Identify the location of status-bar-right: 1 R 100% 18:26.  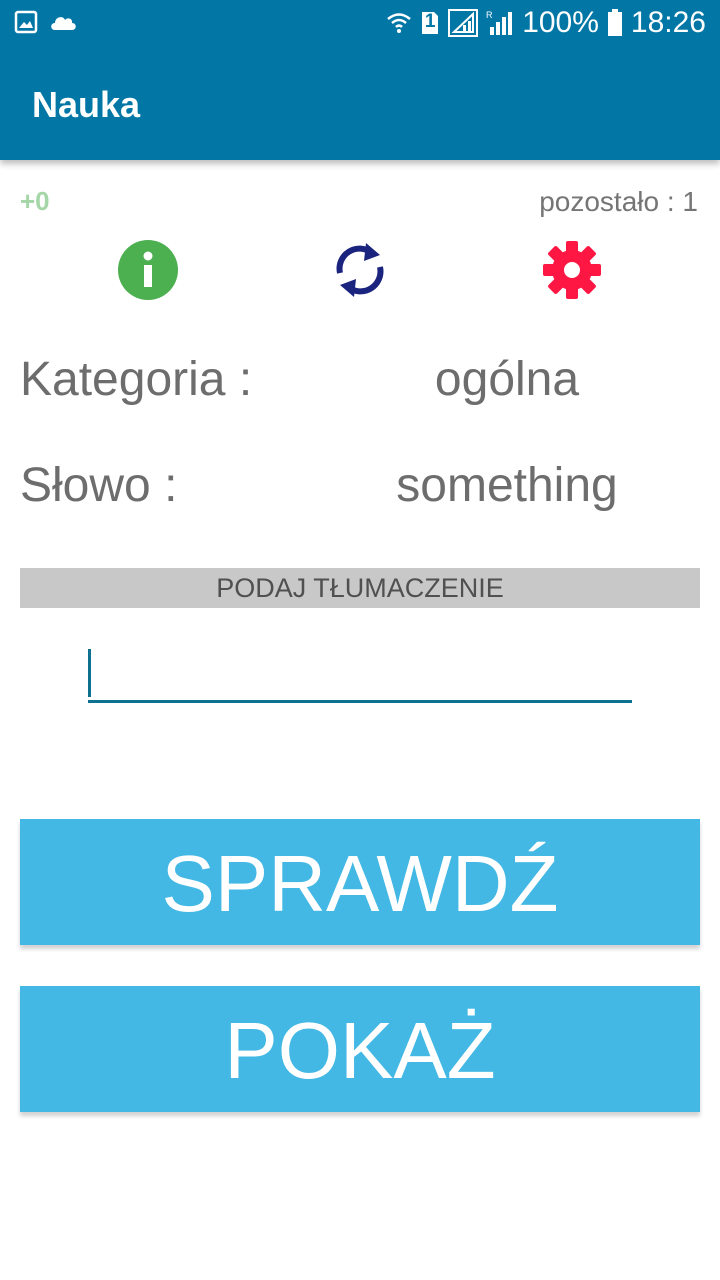
(546, 23).